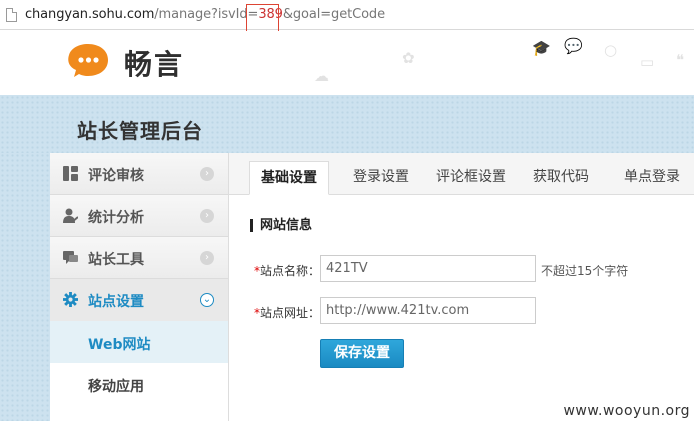  Describe the element at coordinates (70, 215) in the screenshot. I see `user-stats-icon` at that location.